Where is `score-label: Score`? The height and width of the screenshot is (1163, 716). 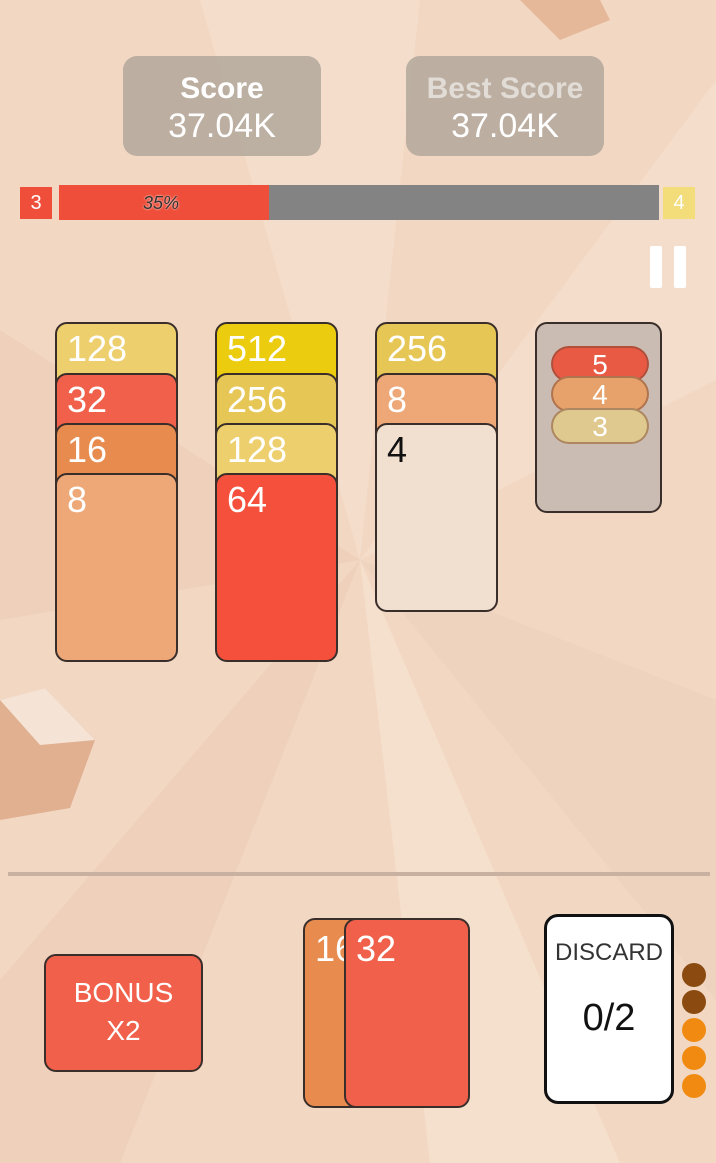
score-label: Score is located at coordinates (222, 88).